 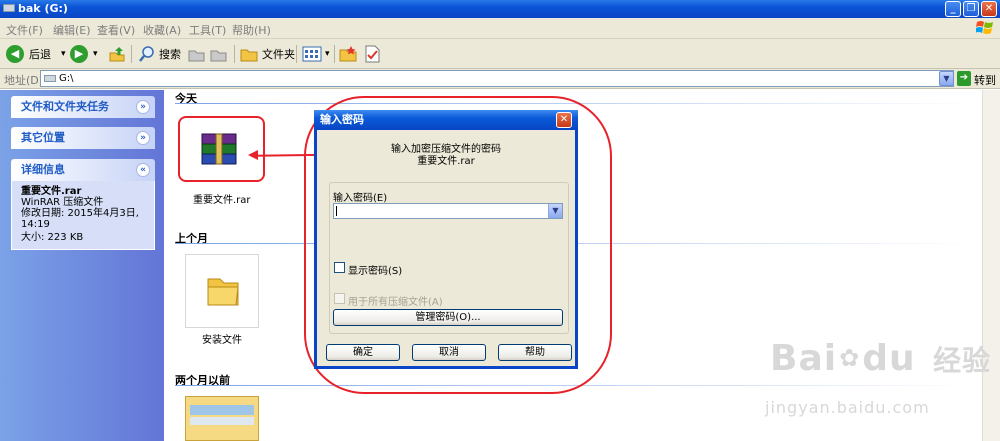 I want to click on password-label: 输入密码(E), so click(x=360, y=198).